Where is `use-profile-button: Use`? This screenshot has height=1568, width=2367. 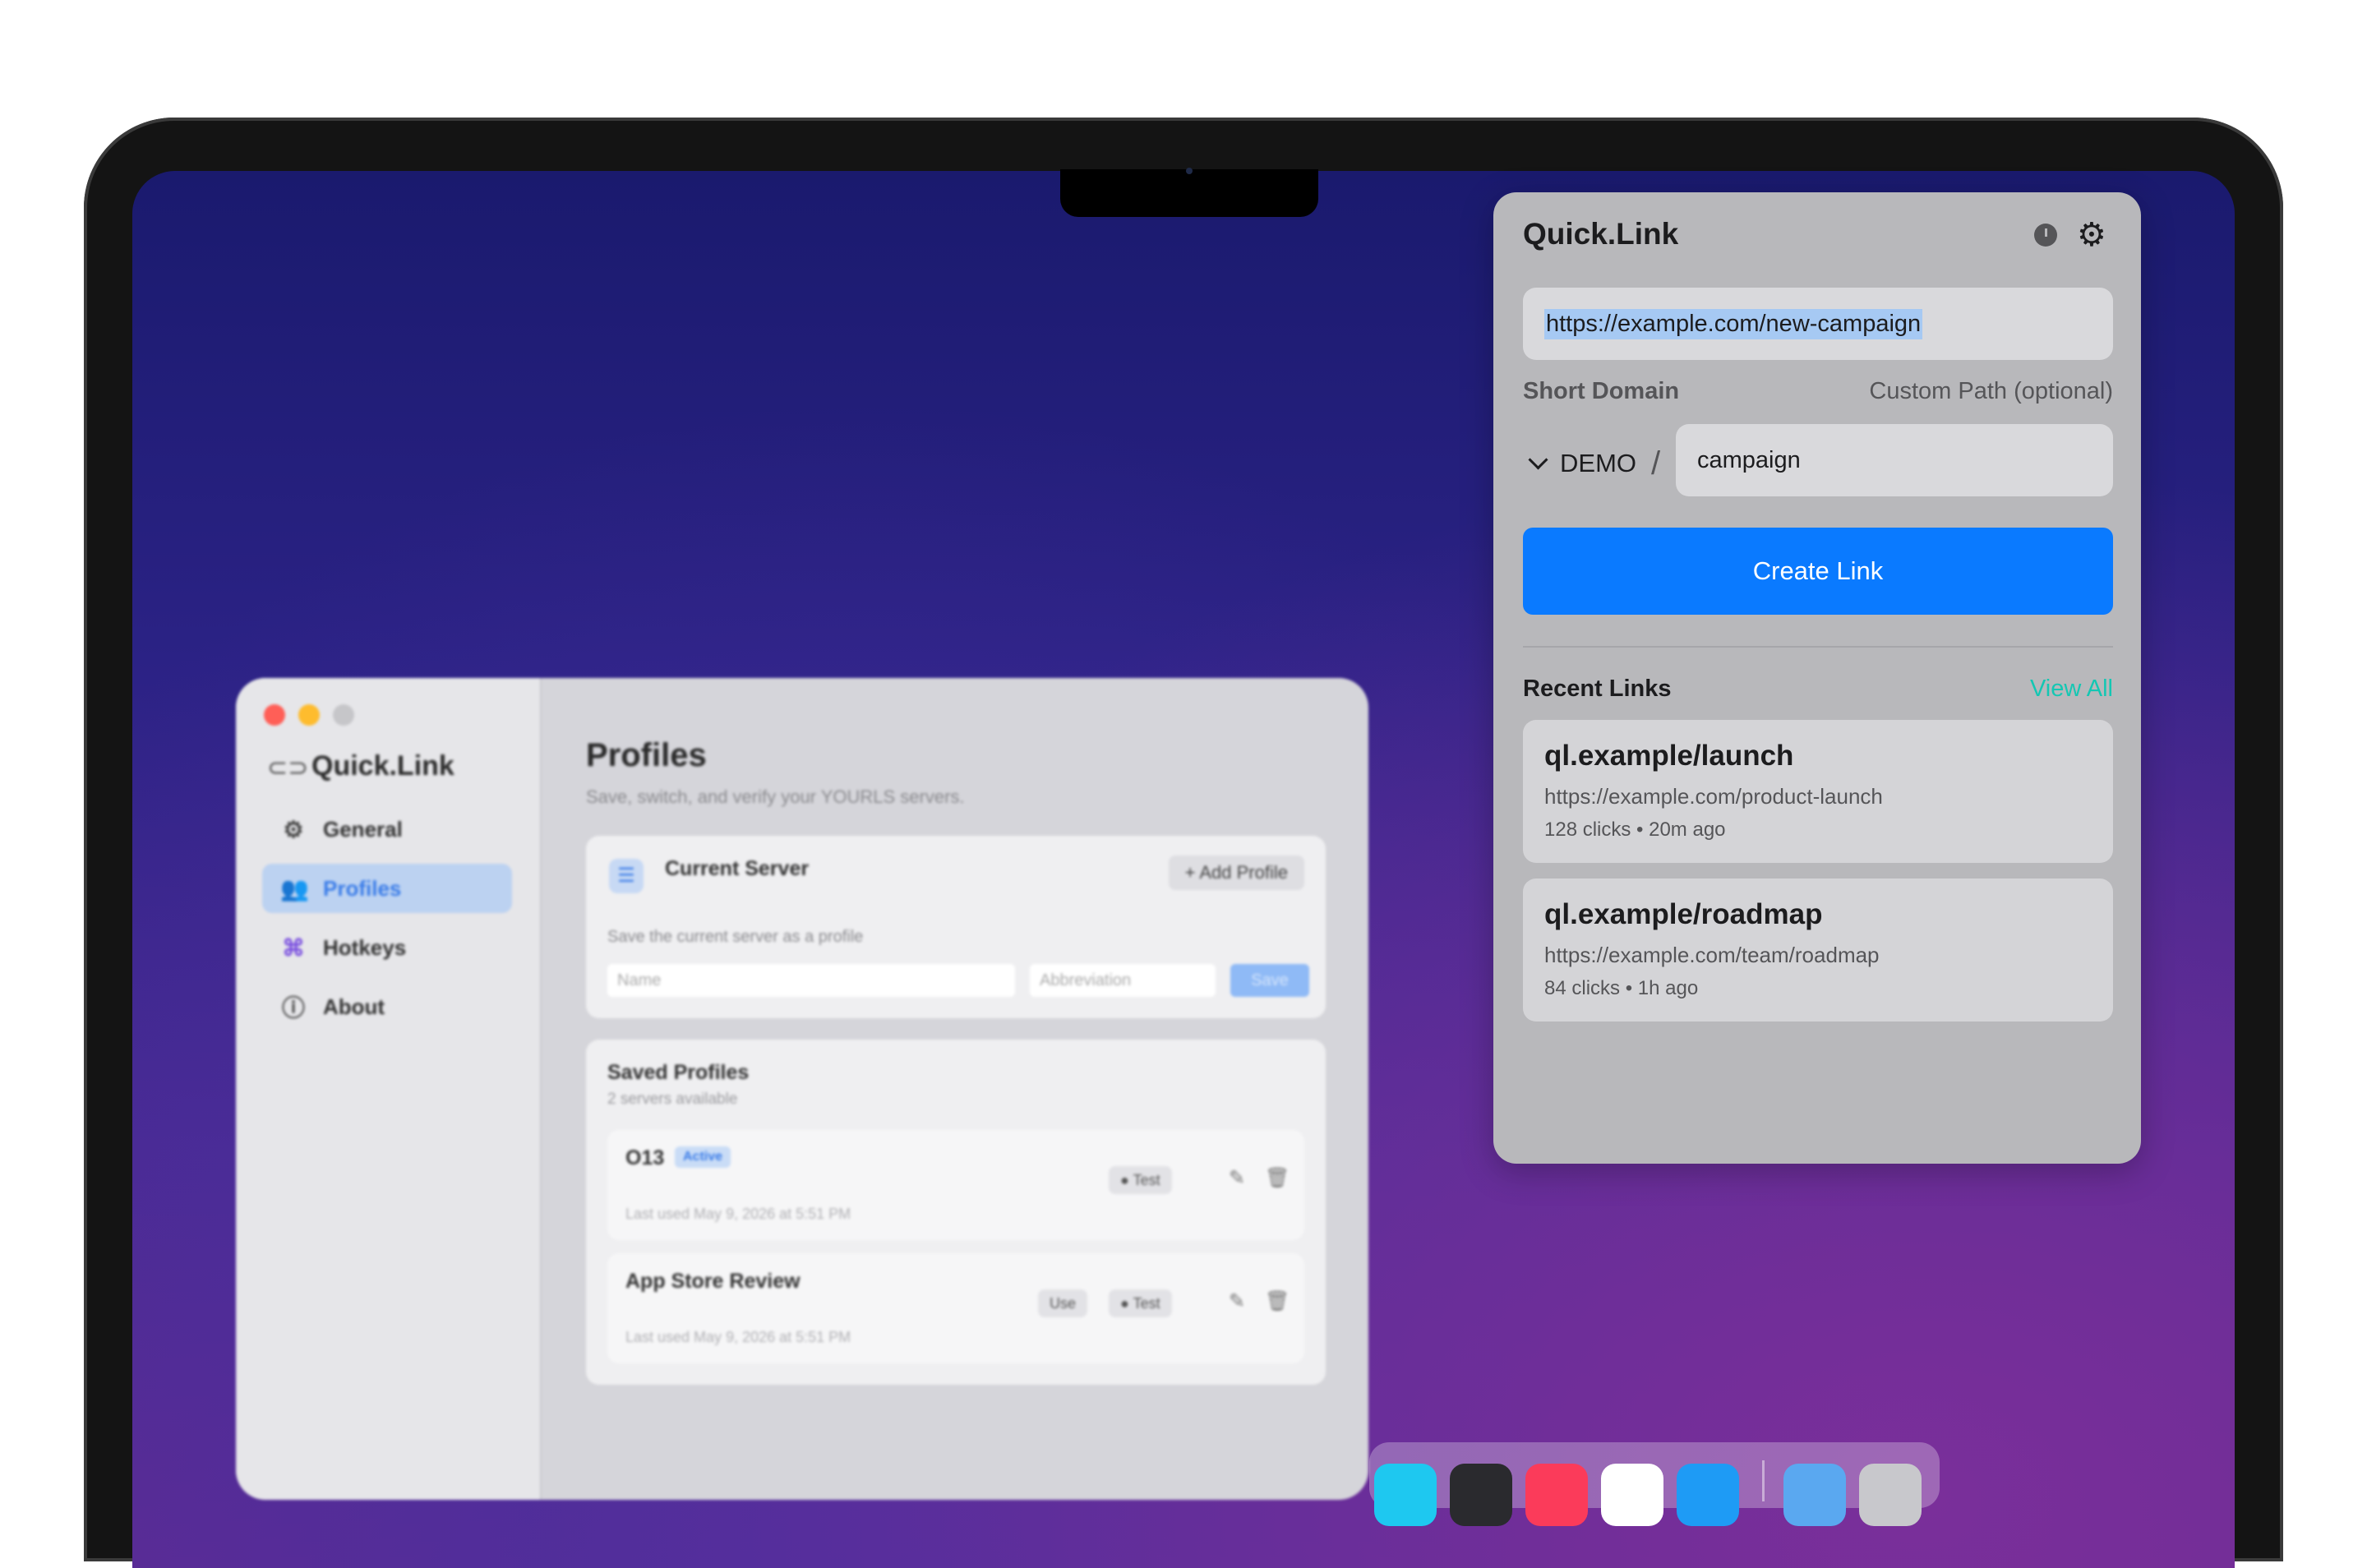
use-profile-button: Use is located at coordinates (1063, 1303).